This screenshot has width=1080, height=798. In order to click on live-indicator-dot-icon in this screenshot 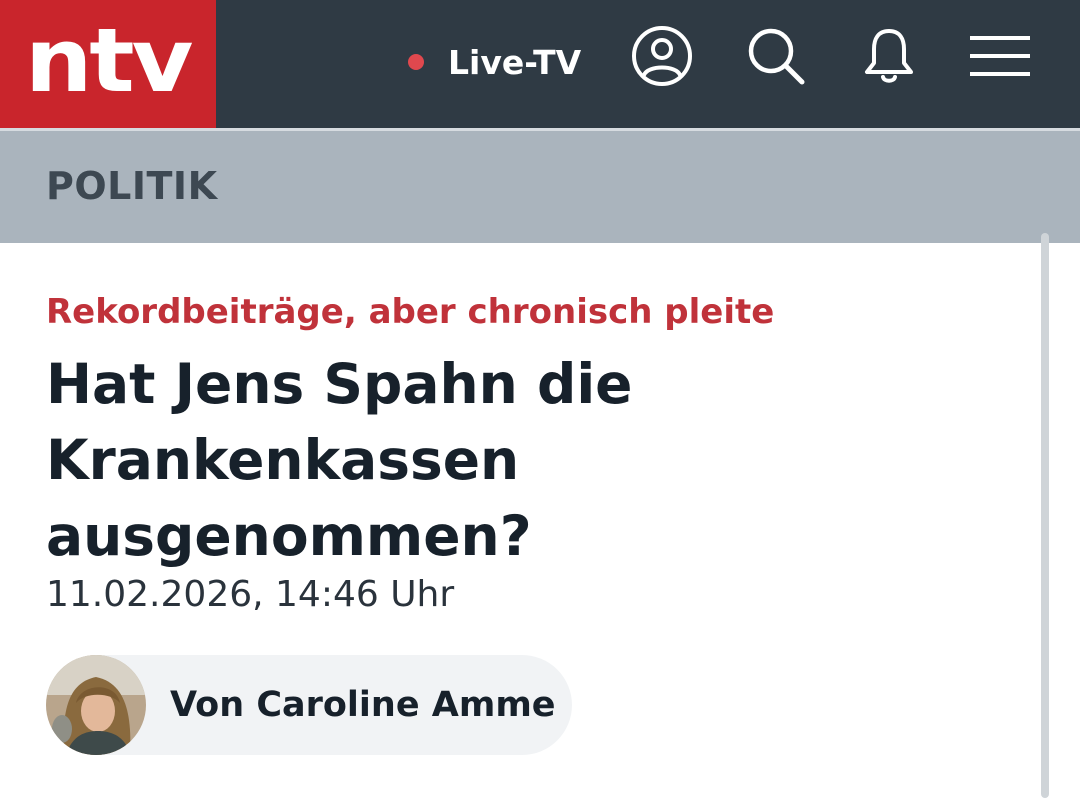, I will do `click(416, 62)`.